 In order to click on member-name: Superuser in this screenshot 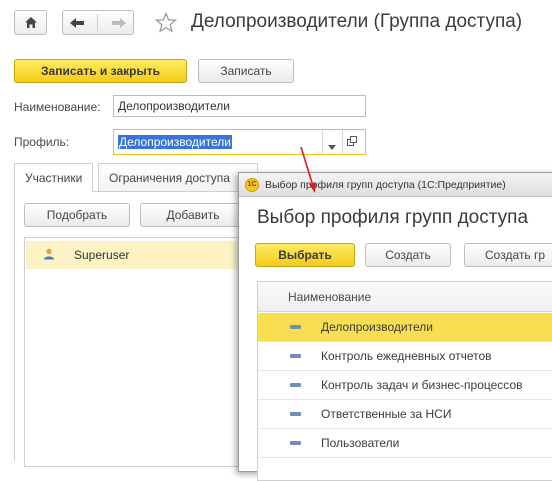, I will do `click(102, 255)`.